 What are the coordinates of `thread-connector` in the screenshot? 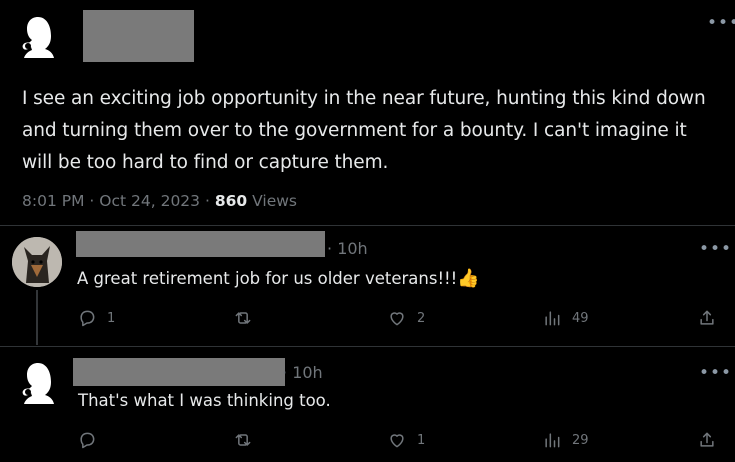 It's located at (37, 317).